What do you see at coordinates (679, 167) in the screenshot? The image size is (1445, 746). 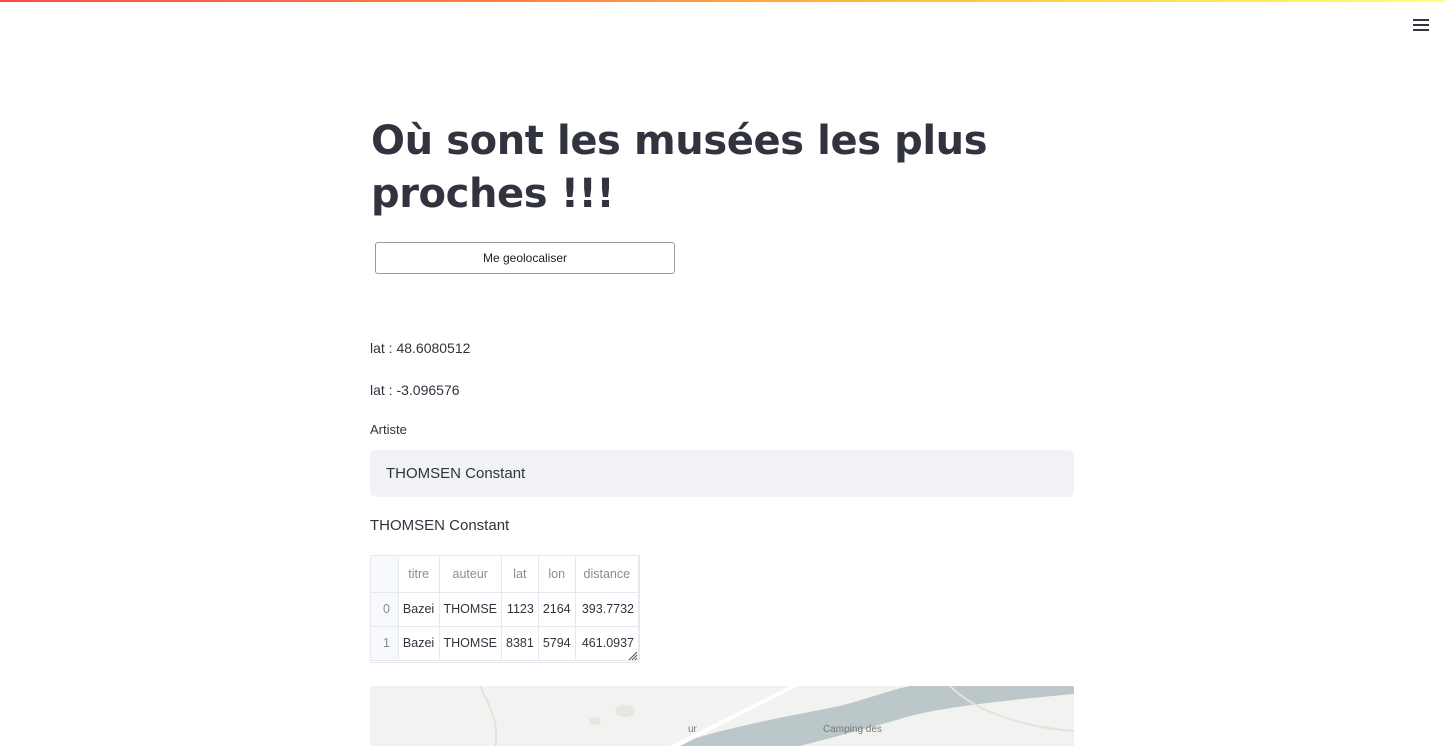 I see `page-title: Où sont les musées les plus proches !!!` at bounding box center [679, 167].